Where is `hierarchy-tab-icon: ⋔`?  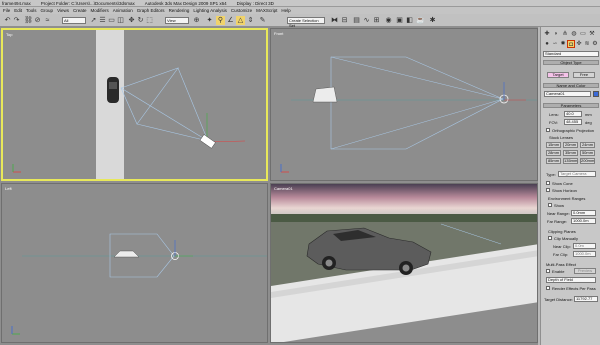
hierarchy-tab-icon: ⋔ is located at coordinates (565, 34).